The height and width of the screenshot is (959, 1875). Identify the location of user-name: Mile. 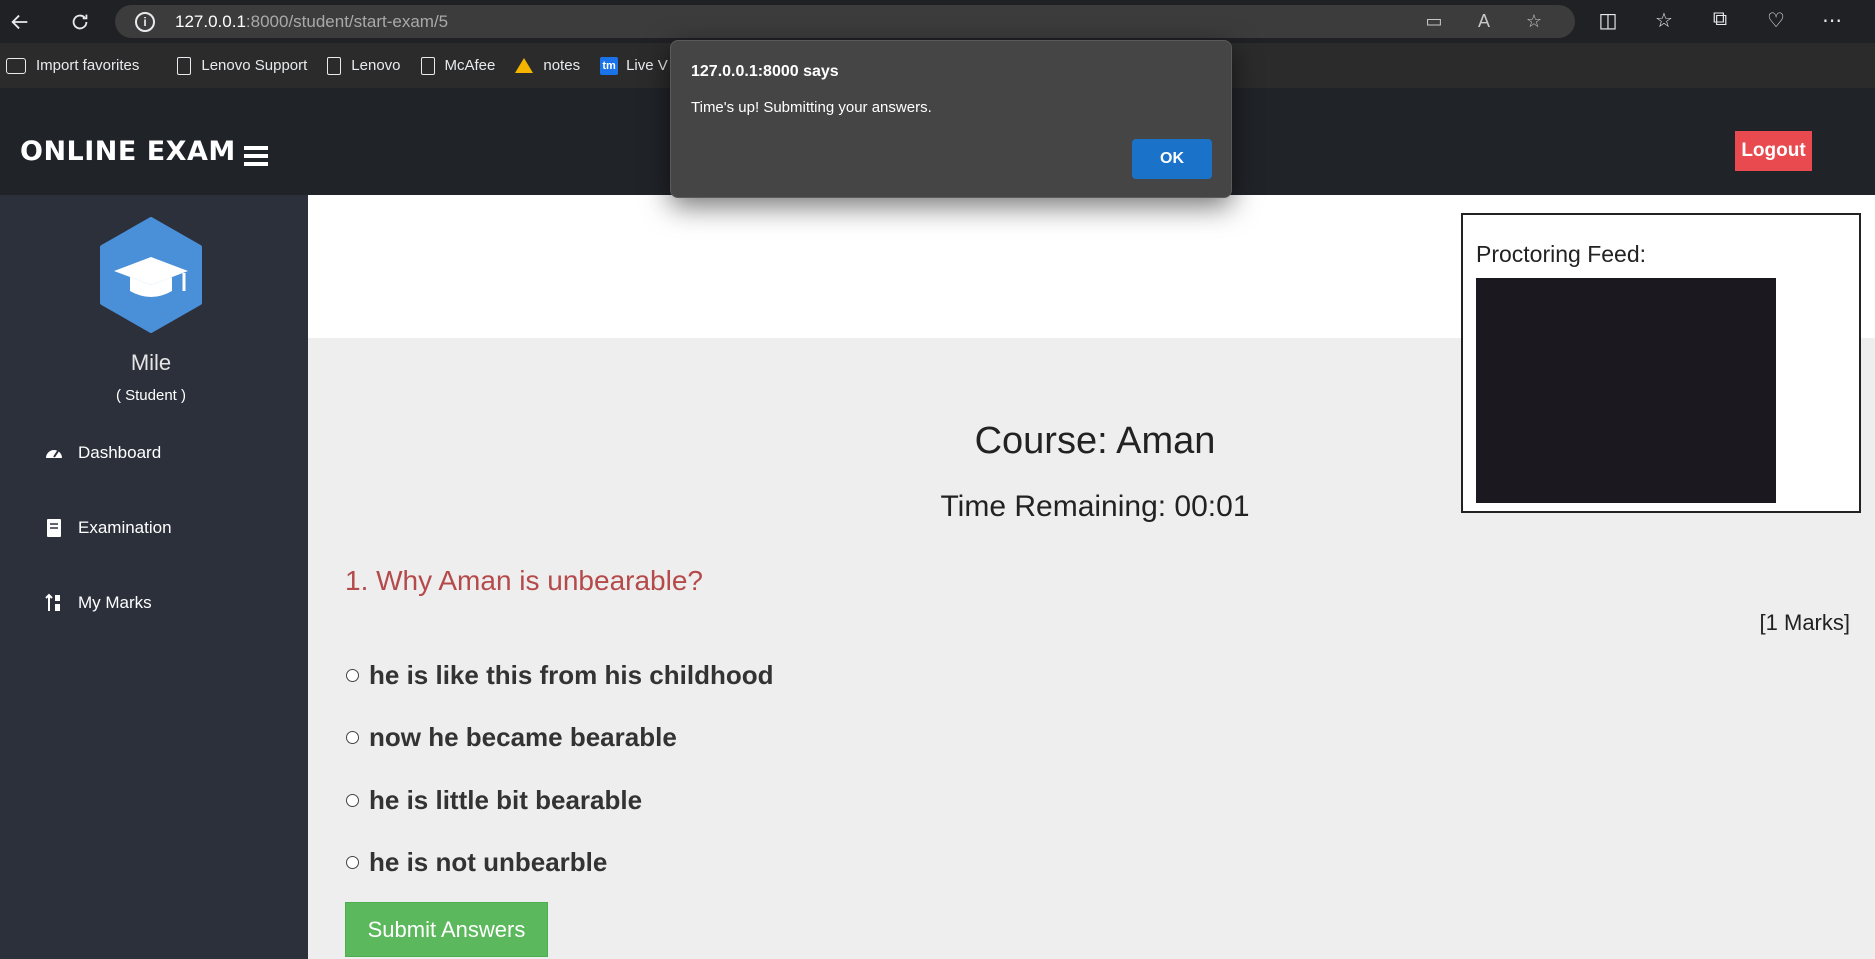
(151, 362).